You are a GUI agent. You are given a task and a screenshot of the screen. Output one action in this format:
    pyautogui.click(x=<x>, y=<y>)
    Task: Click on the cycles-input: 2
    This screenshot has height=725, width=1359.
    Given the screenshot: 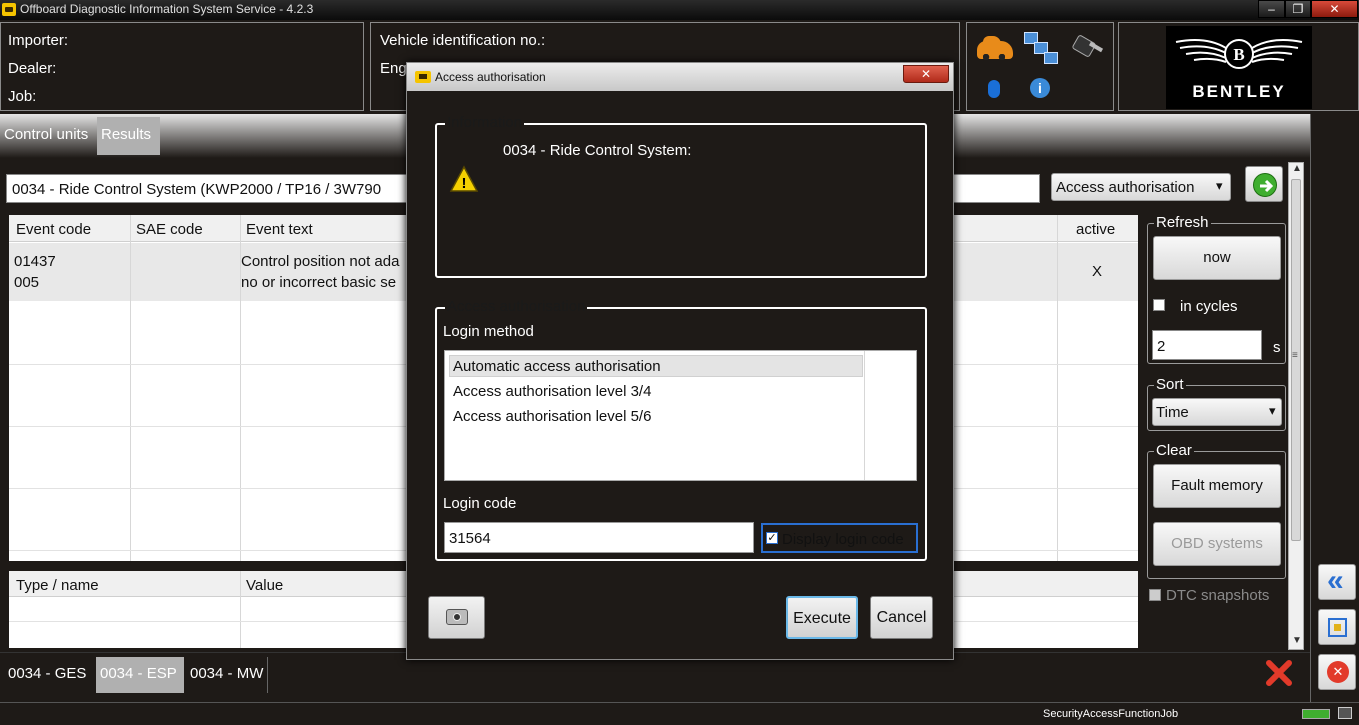 What is the action you would take?
    pyautogui.click(x=1207, y=345)
    